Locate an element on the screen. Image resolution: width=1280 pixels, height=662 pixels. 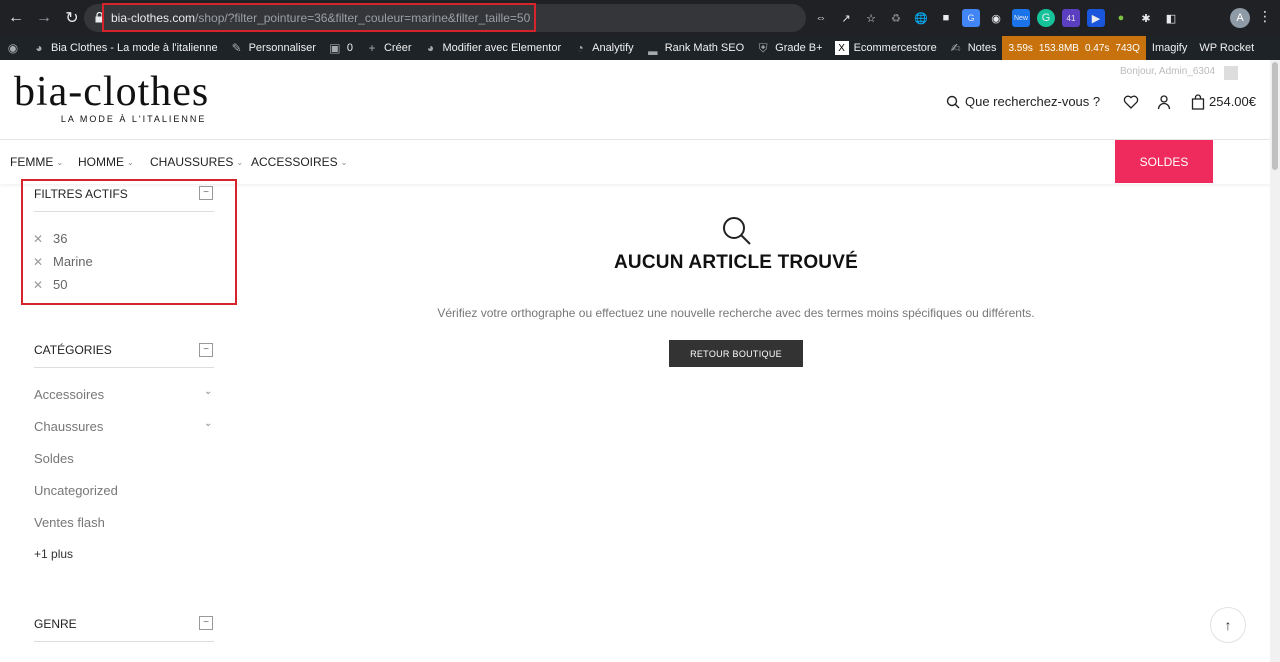
browser-extensions: ⇔ ↗ ☆ ♻ 🌐 ■ G ◉ New G 41 ▶ ● ✱ ◧ is located at coordinates (996, 18).